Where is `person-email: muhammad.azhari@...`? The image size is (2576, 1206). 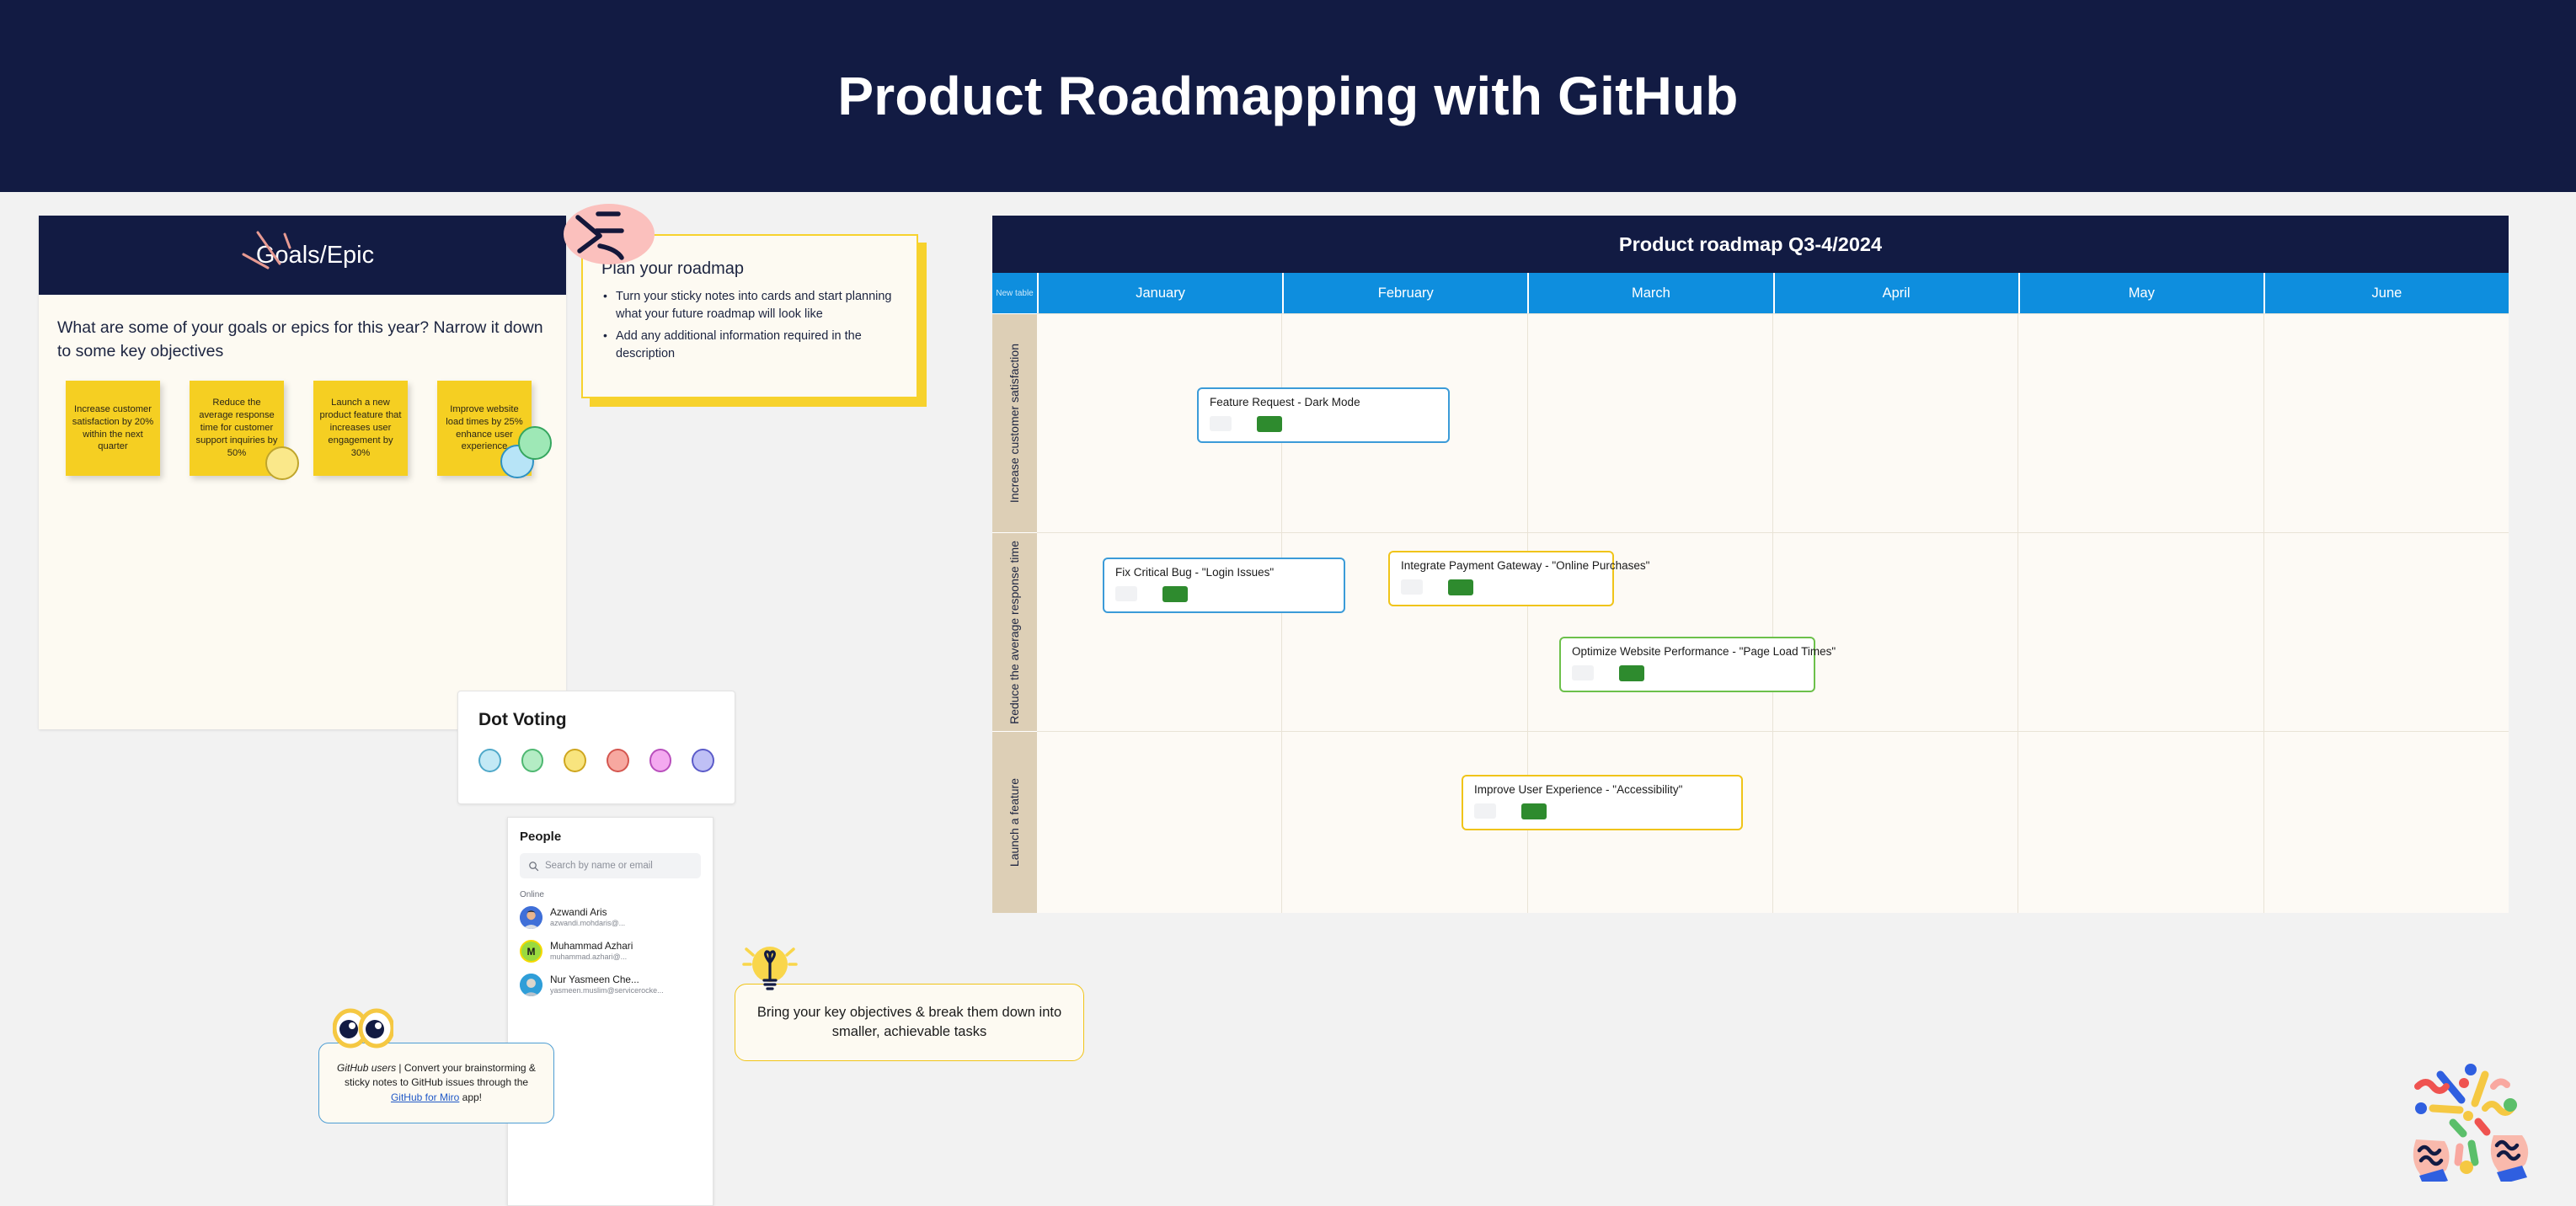
person-email: muhammad.azhari@... is located at coordinates (589, 956).